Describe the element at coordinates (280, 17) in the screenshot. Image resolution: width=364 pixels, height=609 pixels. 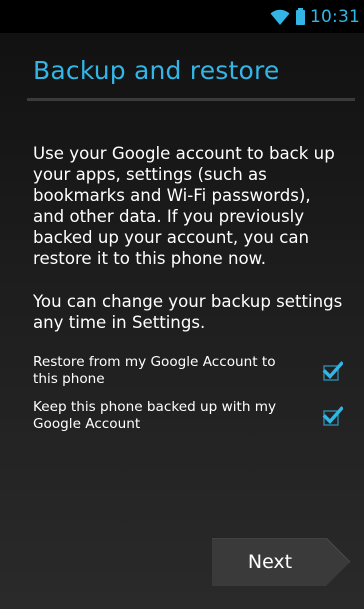
I see `wifi-icon` at that location.